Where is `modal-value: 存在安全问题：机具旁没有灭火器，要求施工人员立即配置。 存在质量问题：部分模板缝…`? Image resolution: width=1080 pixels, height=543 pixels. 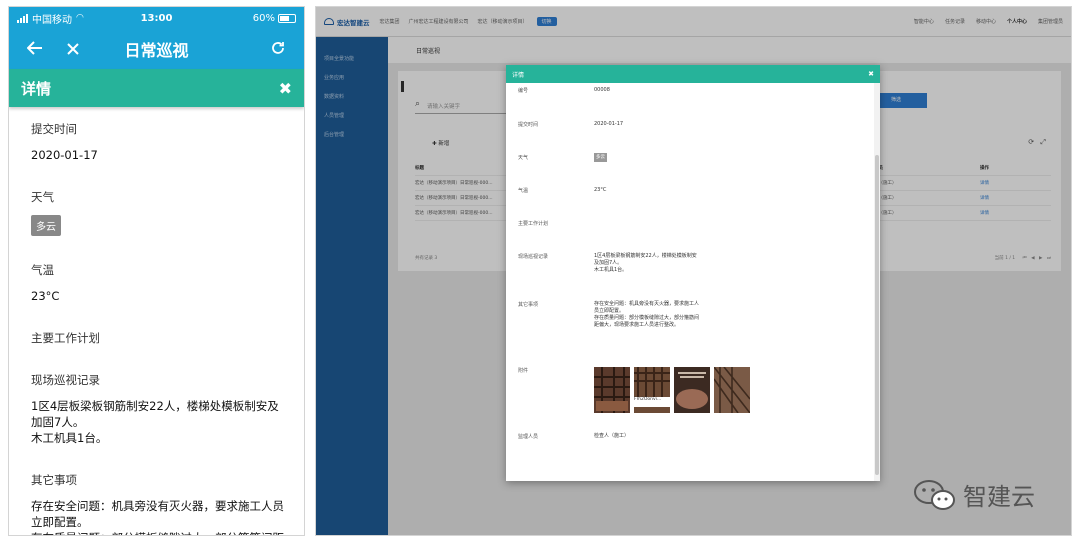
modal-value: 存在安全问题：机具旁没有灭火器，要求施工人员立即配置。 存在质量问题：部分模板缝… is located at coordinates (647, 314).